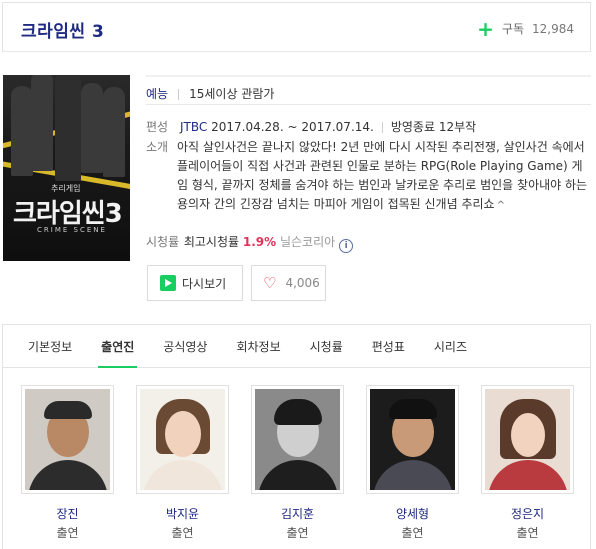  I want to click on heart-icon: ♡, so click(270, 283).